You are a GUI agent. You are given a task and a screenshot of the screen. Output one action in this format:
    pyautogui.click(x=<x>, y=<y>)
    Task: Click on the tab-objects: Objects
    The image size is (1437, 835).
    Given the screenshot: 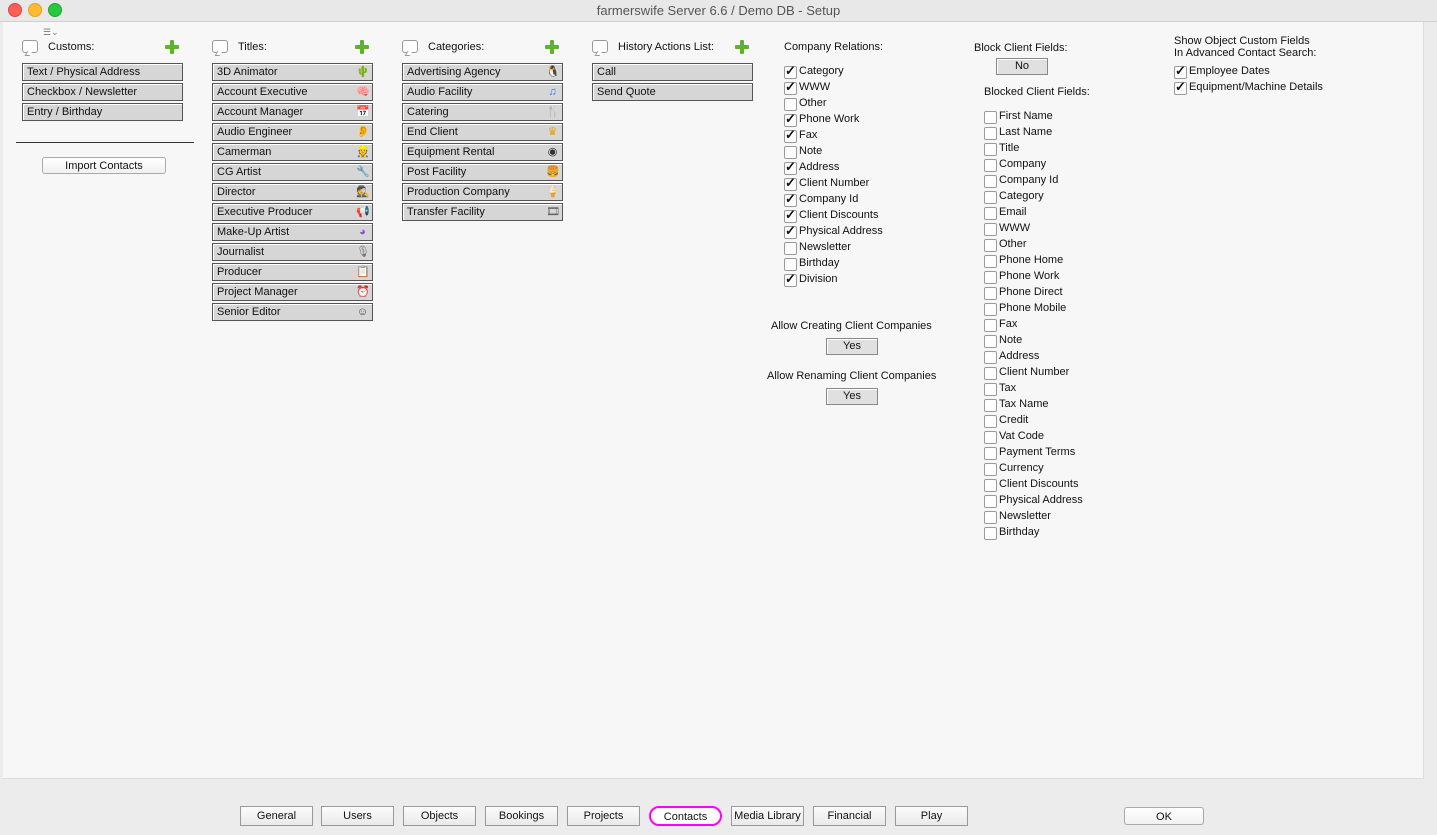 What is the action you would take?
    pyautogui.click(x=439, y=816)
    